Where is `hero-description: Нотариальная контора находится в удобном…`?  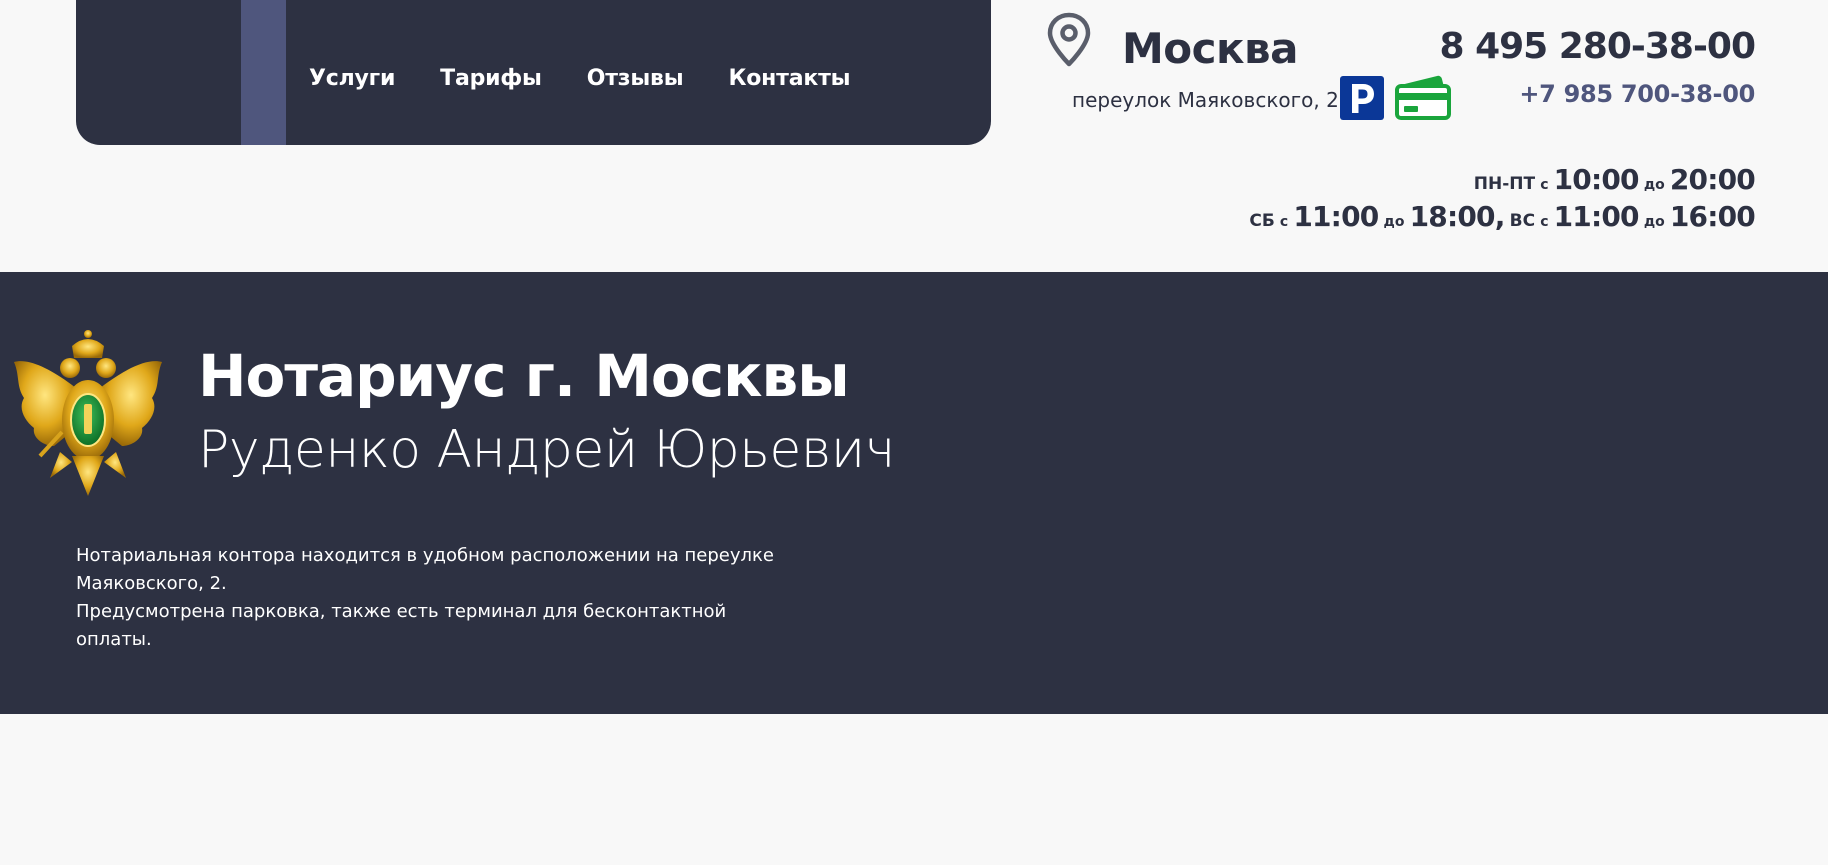
hero-description: Нотариальная контора находится в удобном… is located at coordinates (436, 598).